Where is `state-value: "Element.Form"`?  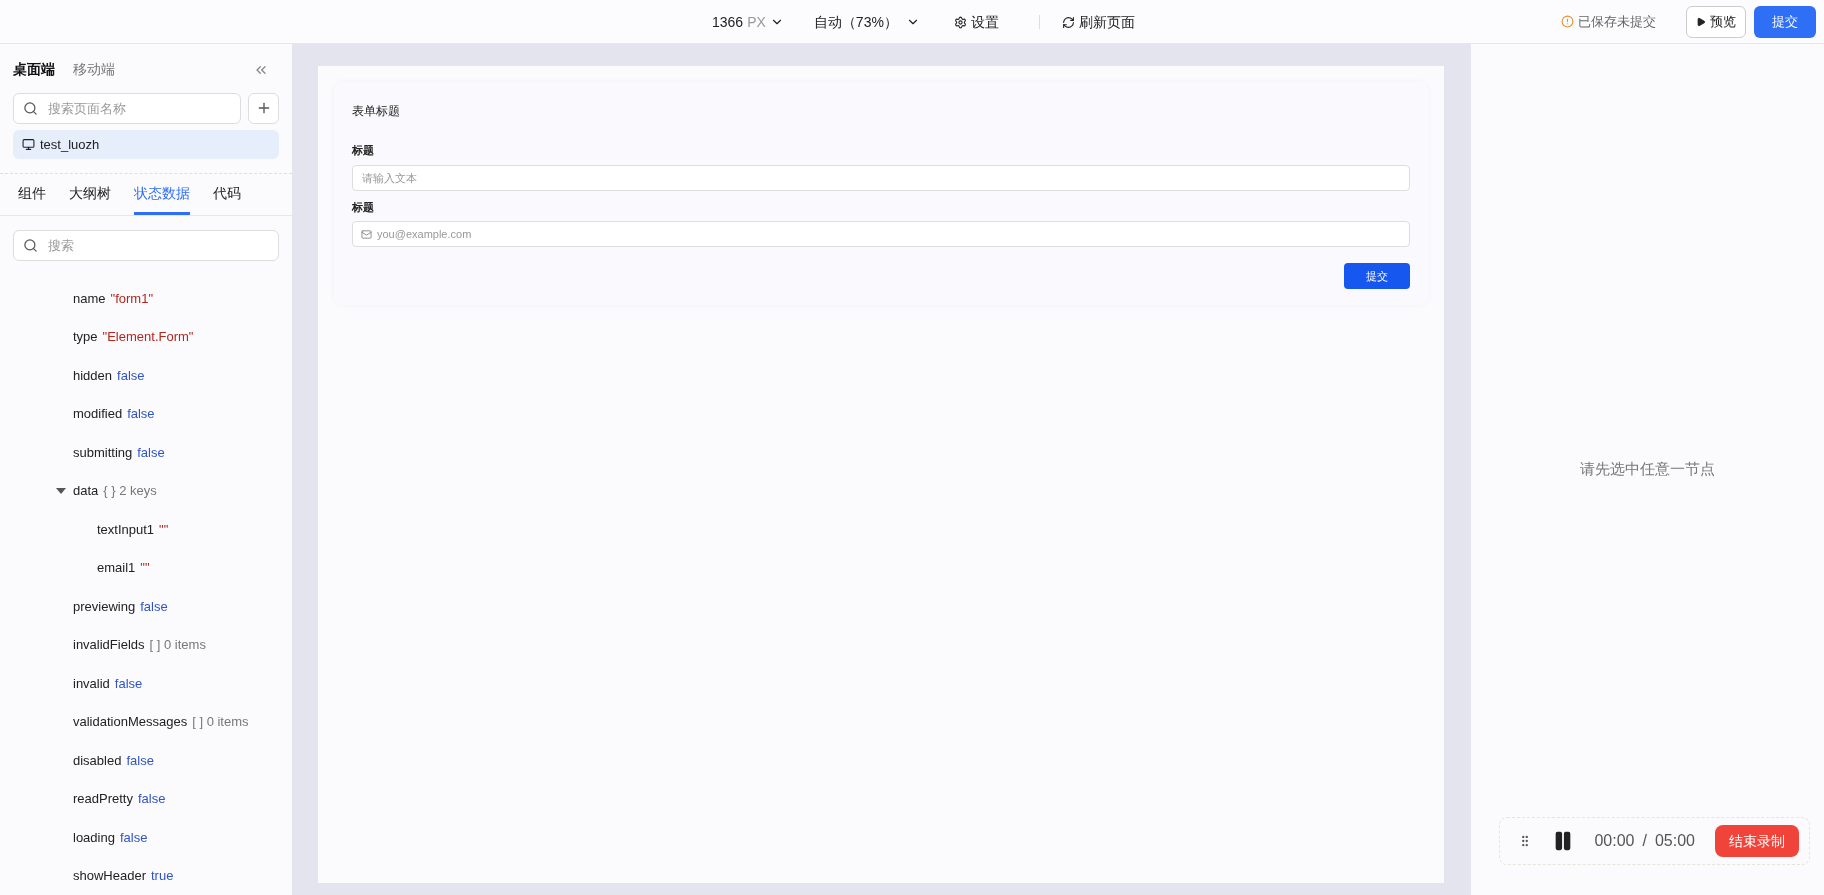 state-value: "Element.Form" is located at coordinates (148, 337).